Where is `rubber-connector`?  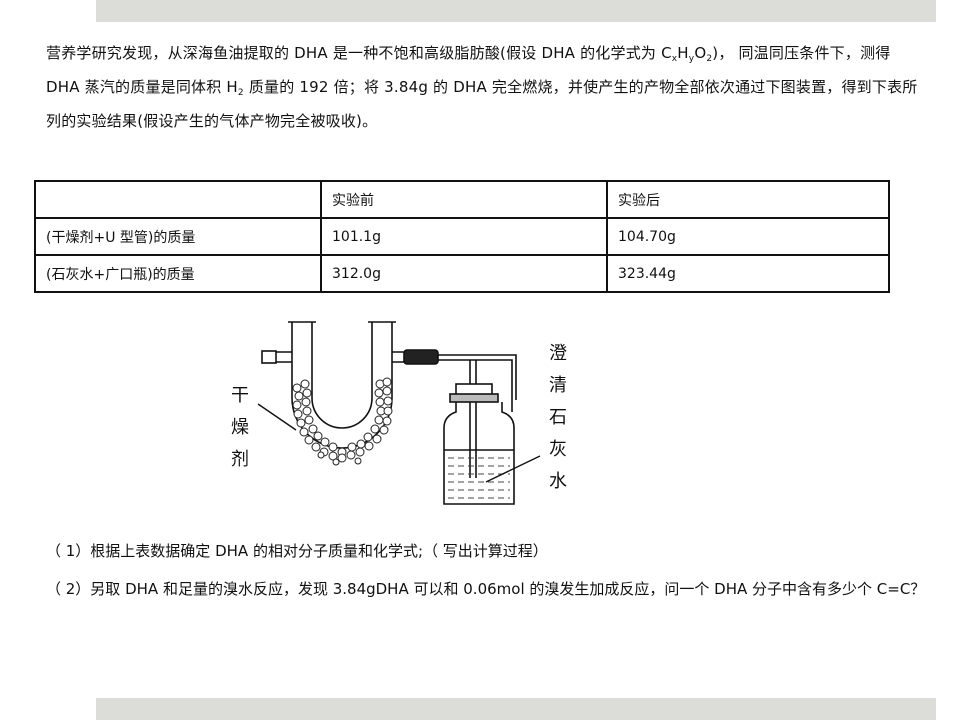
rubber-connector is located at coordinates (421, 357).